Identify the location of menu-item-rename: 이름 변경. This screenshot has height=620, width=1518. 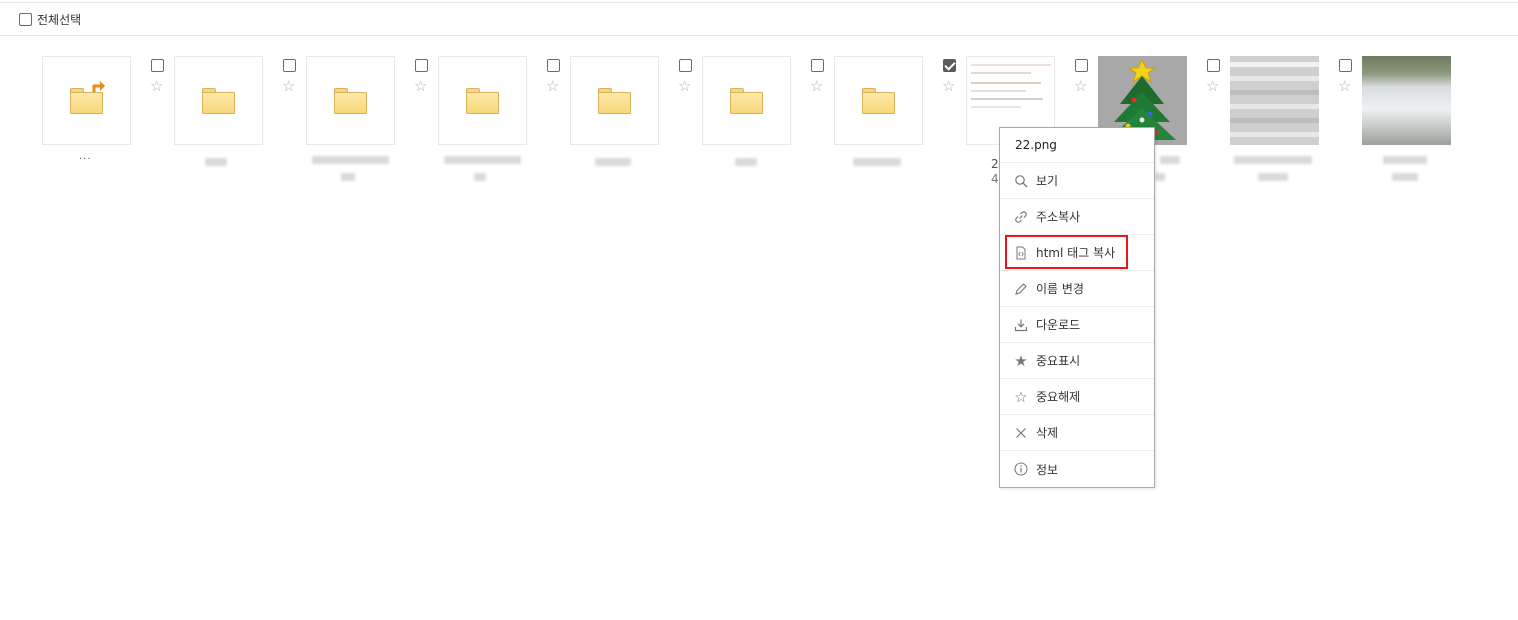
(1077, 289).